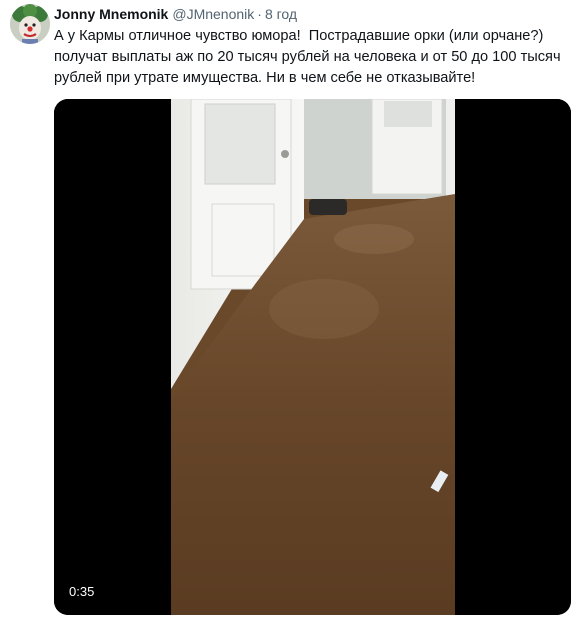 This screenshot has width=583, height=626. Describe the element at coordinates (281, 14) in the screenshot. I see `tweet-timestamp: 8 год` at that location.